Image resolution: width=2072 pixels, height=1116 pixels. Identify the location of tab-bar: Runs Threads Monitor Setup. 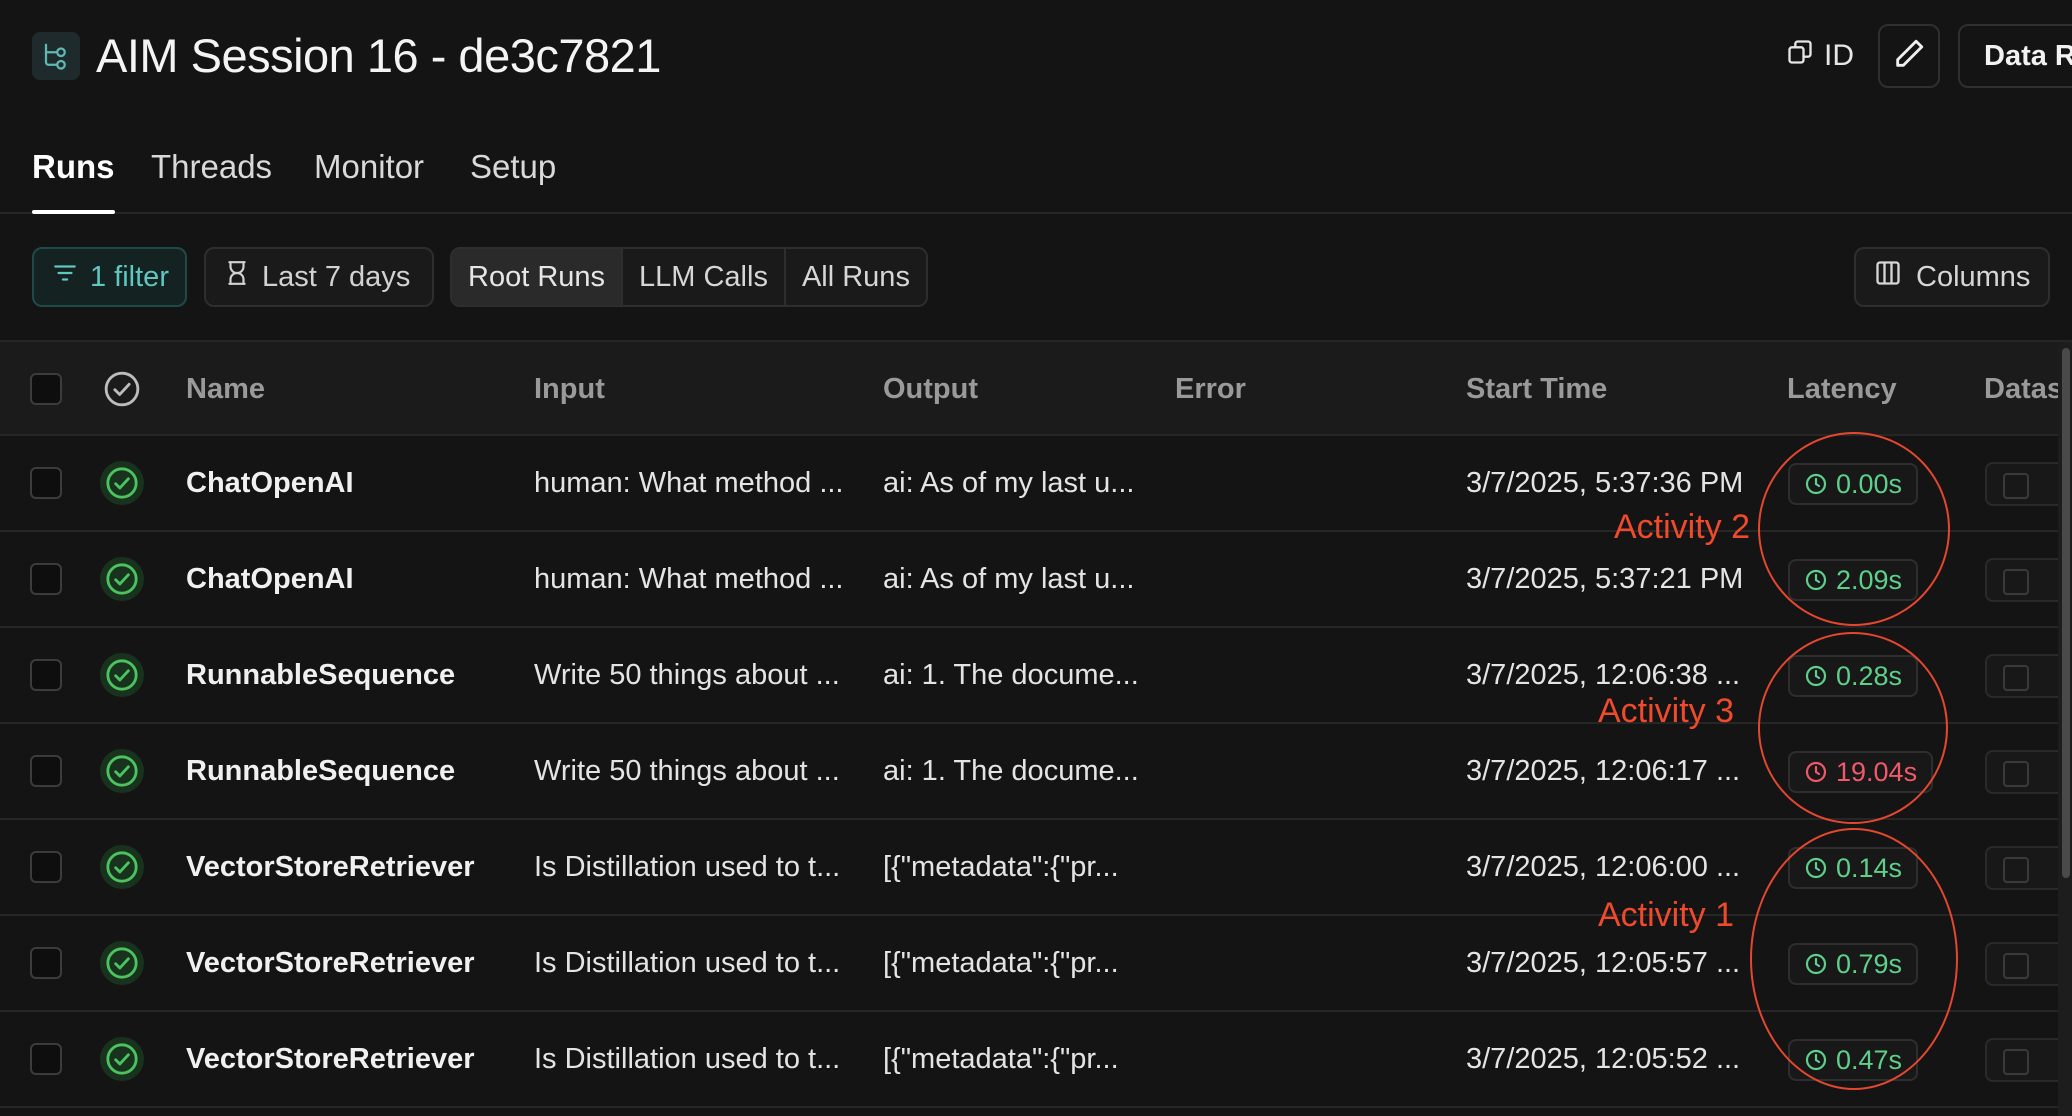
(1036, 177).